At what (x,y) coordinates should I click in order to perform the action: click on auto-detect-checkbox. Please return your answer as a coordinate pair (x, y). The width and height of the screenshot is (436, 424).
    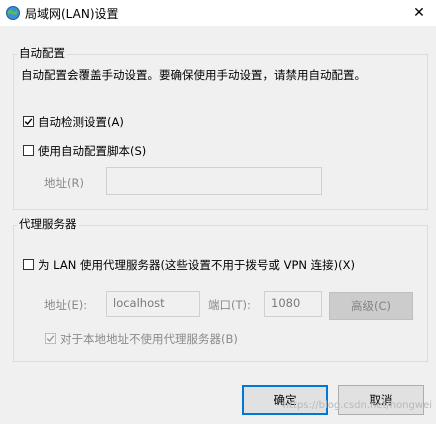
    Looking at the image, I should click on (28, 121).